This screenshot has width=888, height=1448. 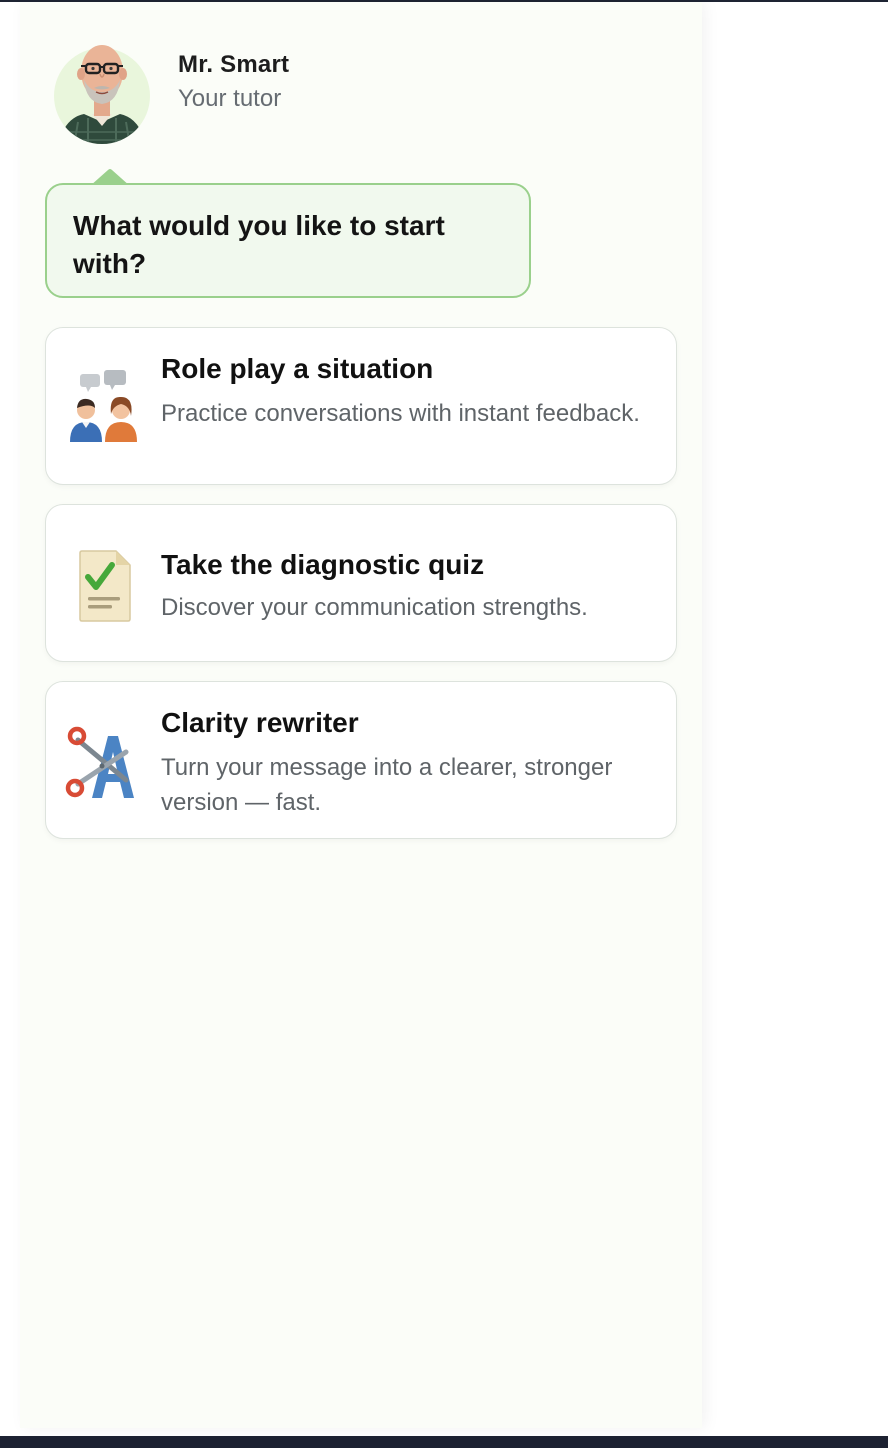 I want to click on scissors-text-icon, so click(x=104, y=762).